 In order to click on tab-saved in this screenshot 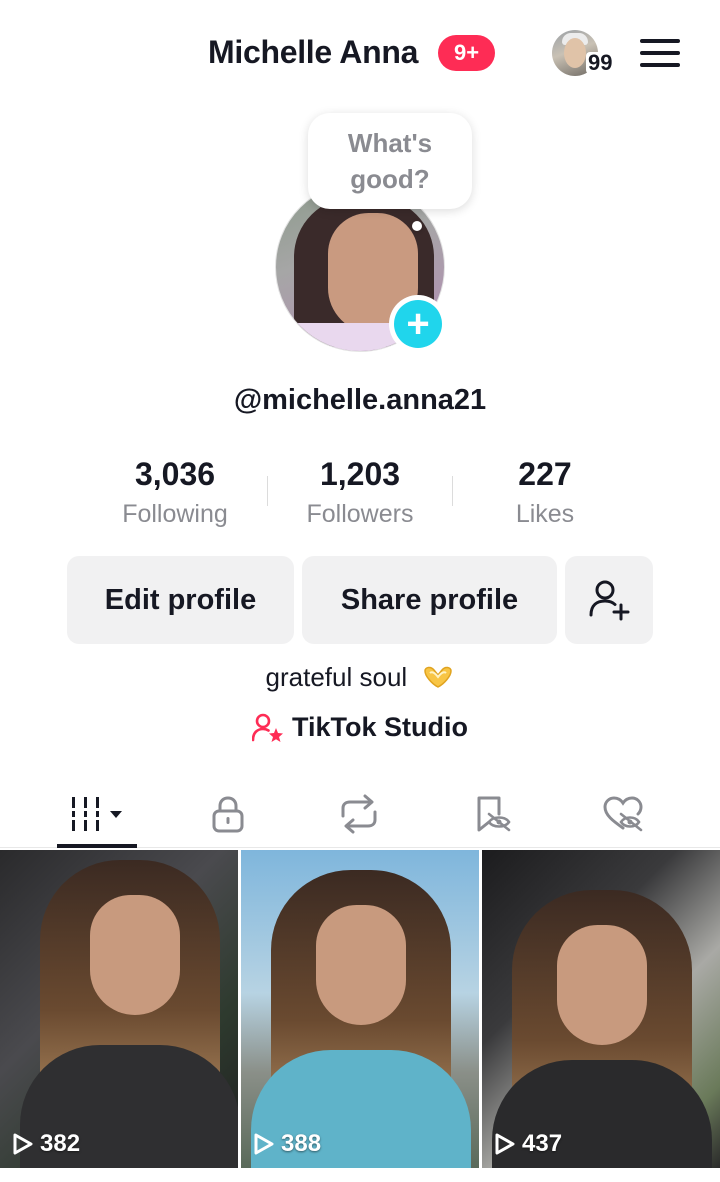, I will do `click(492, 814)`.